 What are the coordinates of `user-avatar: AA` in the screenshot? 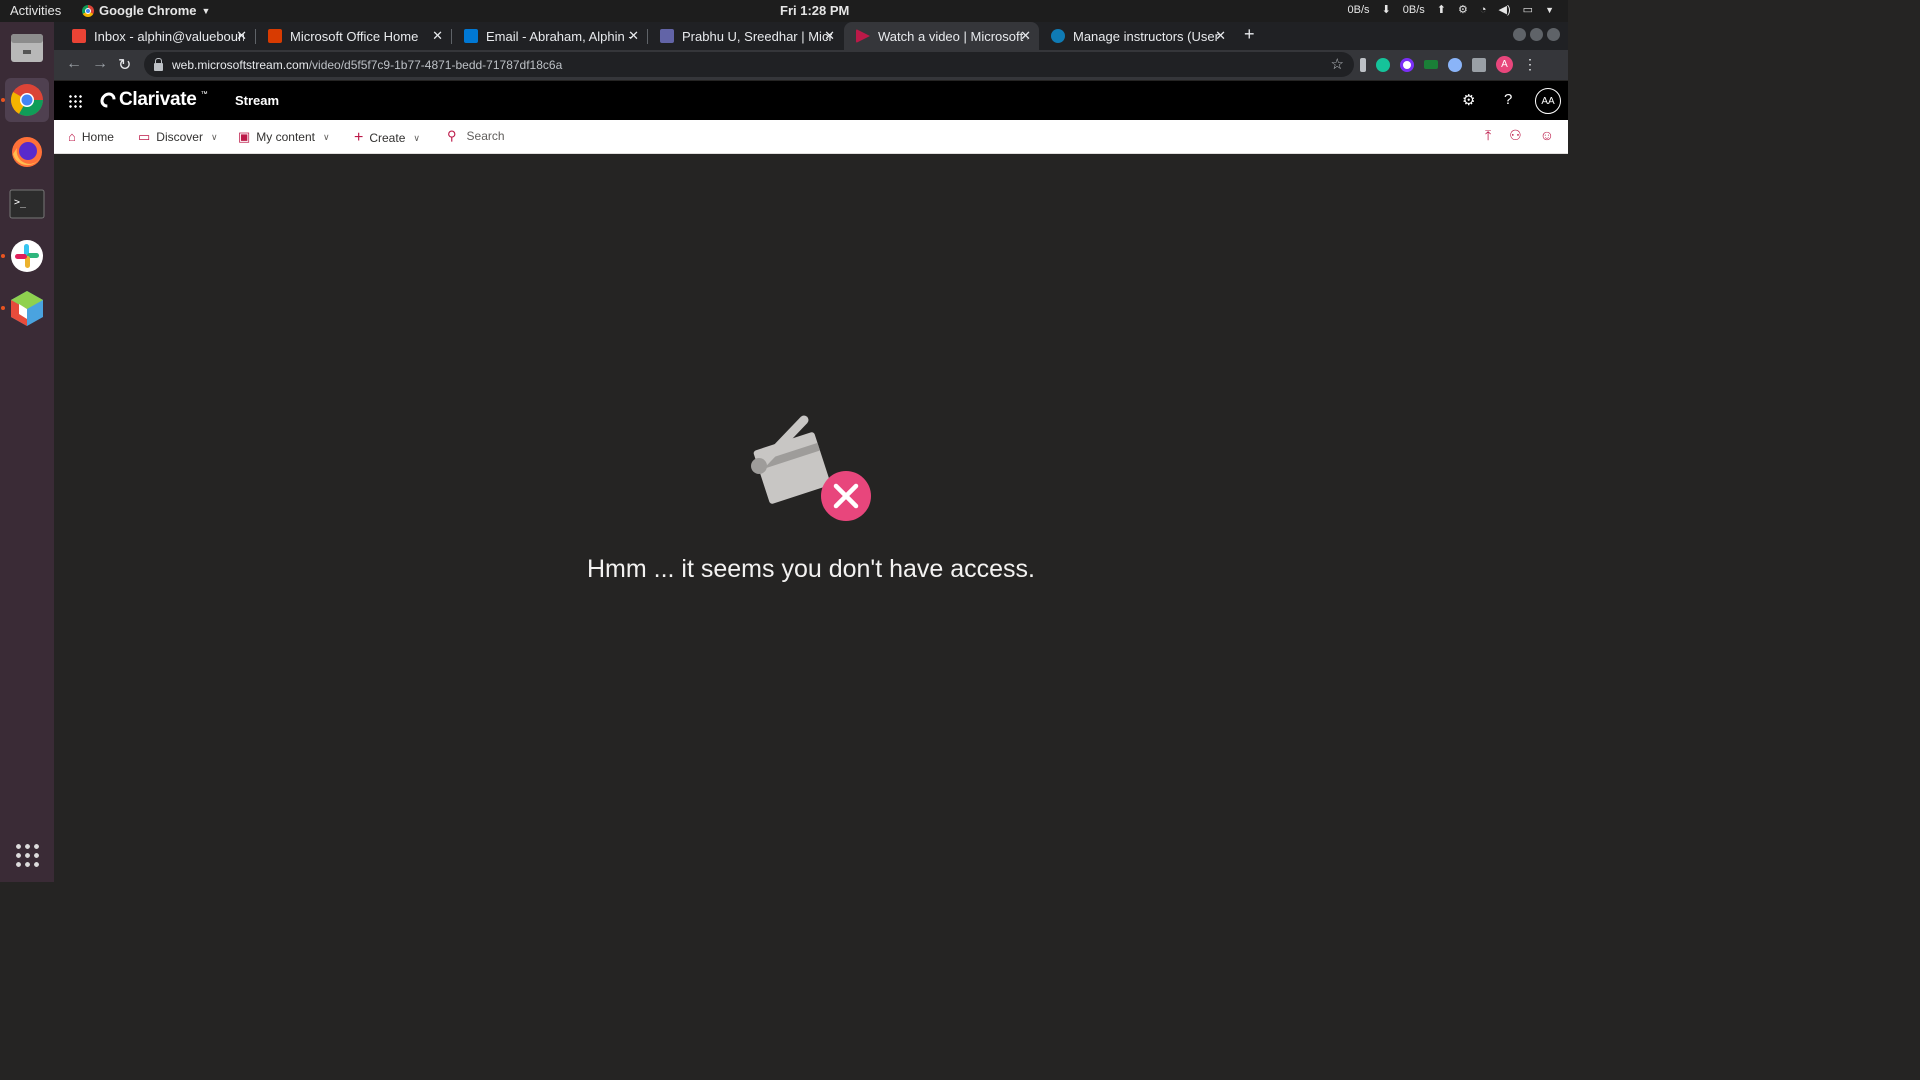 It's located at (1548, 101).